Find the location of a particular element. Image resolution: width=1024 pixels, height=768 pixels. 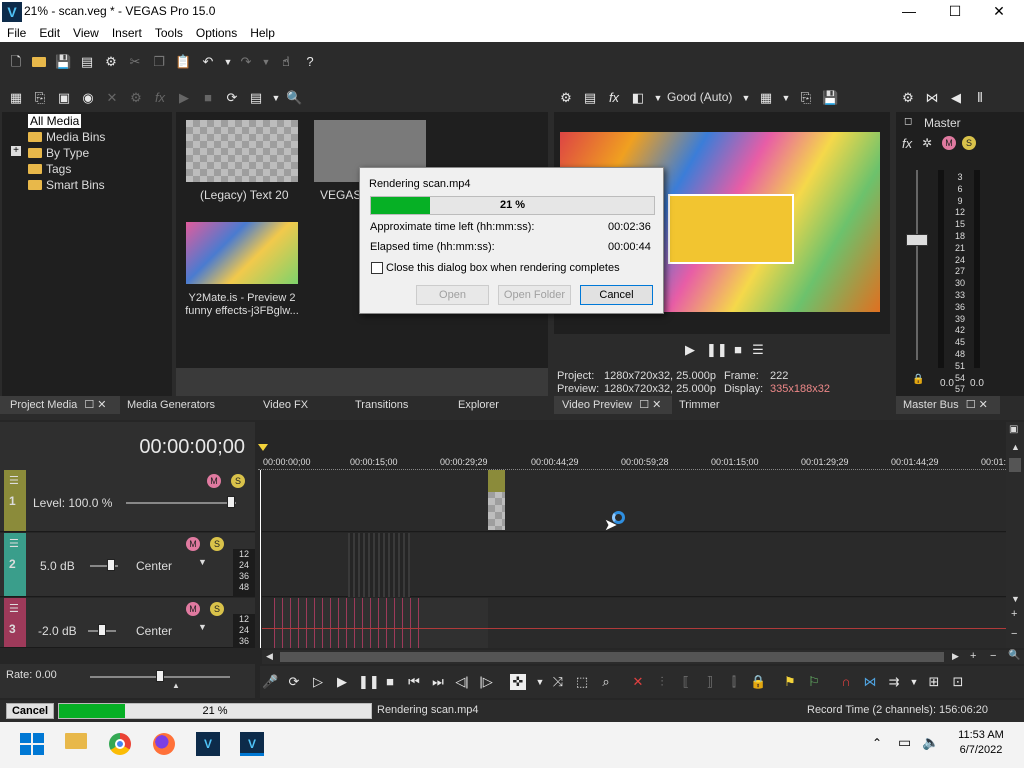

file-explorer-icon is located at coordinates (76, 744).